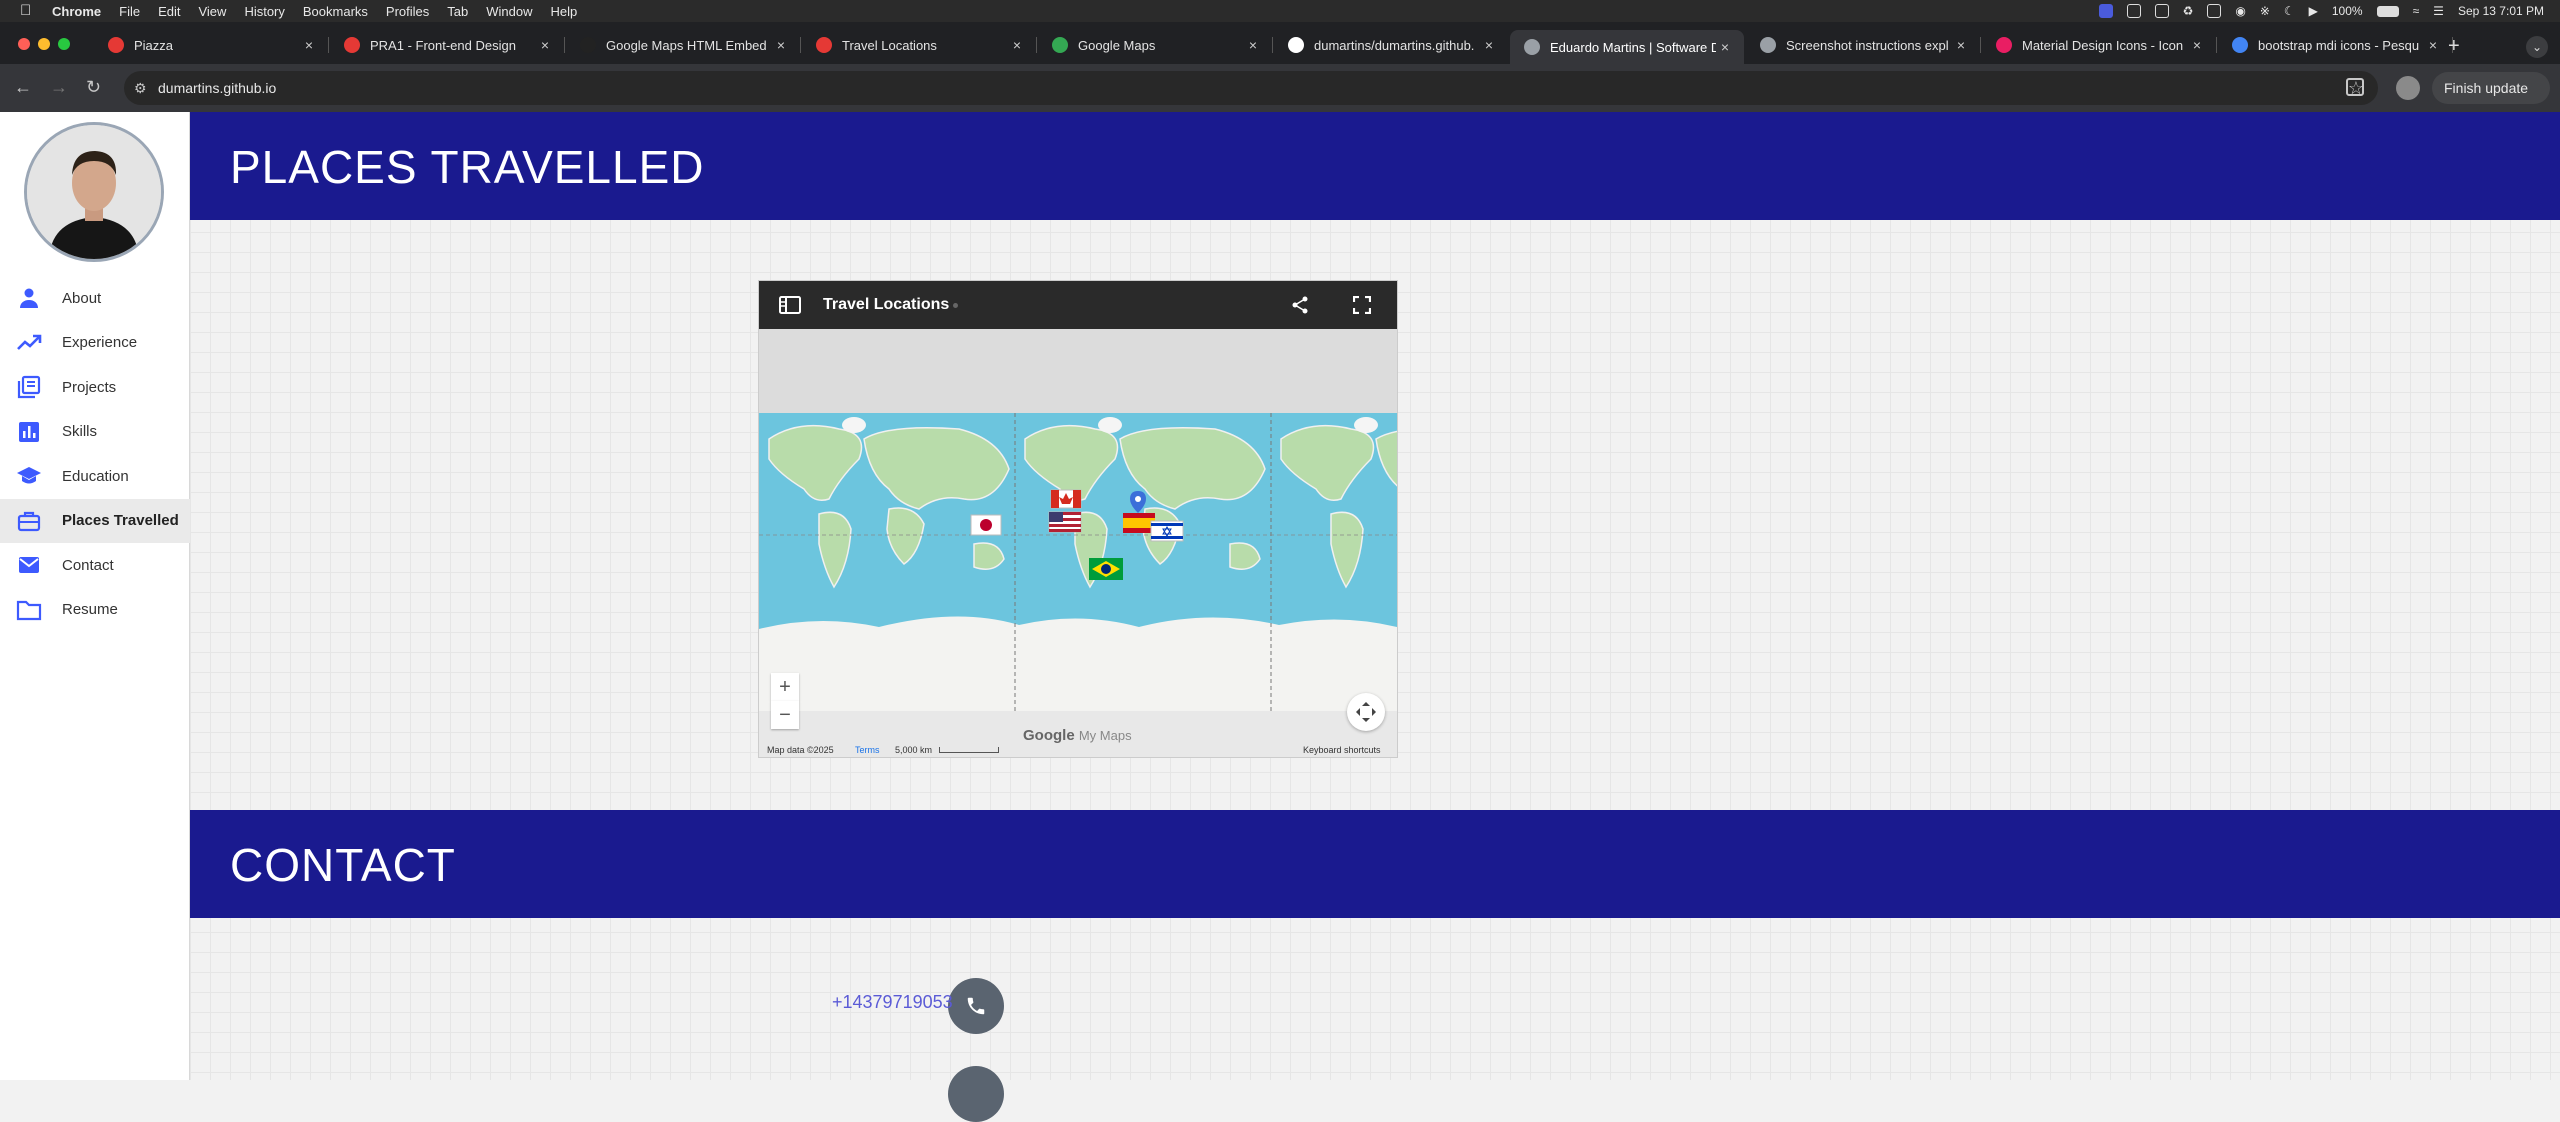 The width and height of the screenshot is (2560, 1122). What do you see at coordinates (2335, 45) in the screenshot?
I see `browser-tab: bootstrap mdi icons - Pesqu ×` at bounding box center [2335, 45].